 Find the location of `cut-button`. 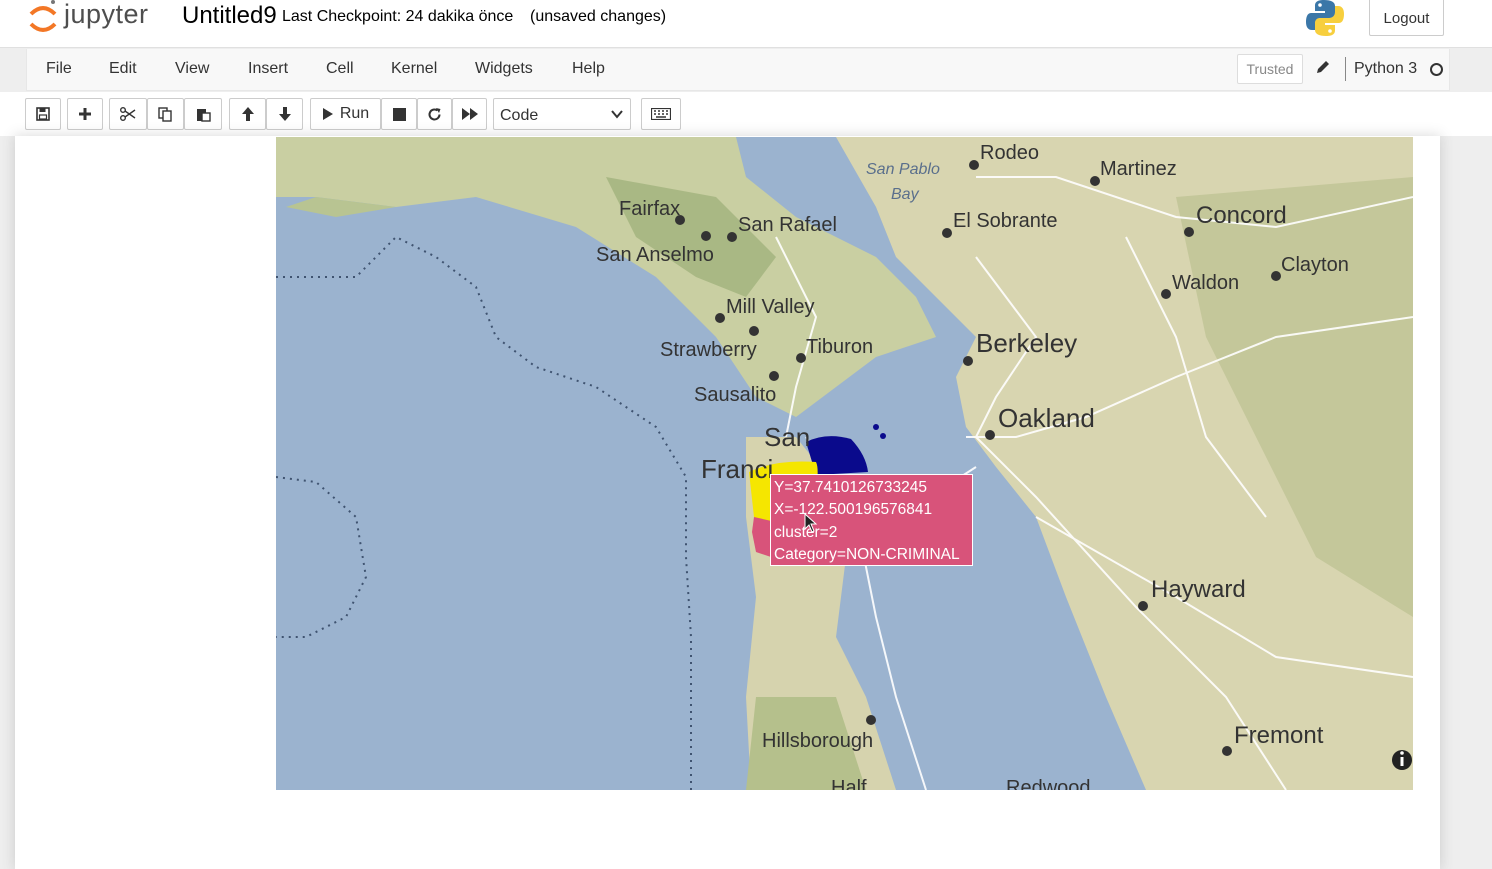

cut-button is located at coordinates (128, 114).